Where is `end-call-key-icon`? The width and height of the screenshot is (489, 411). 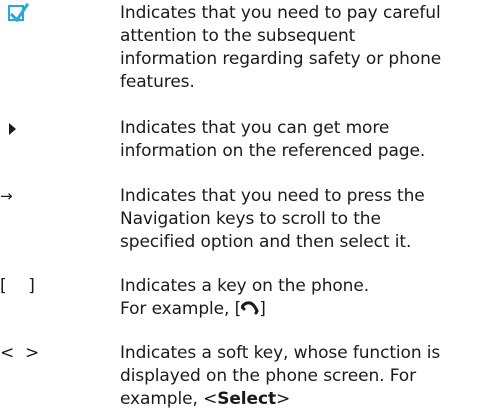
end-call-key-icon is located at coordinates (250, 308).